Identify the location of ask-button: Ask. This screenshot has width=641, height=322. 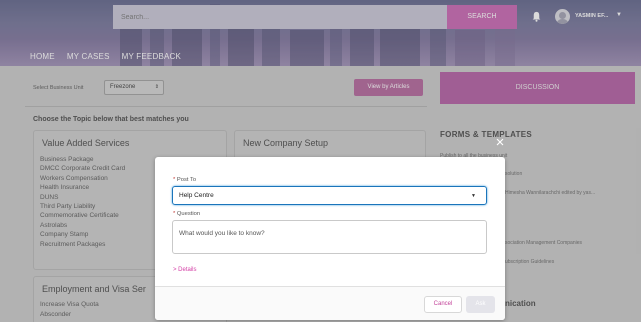
(480, 304).